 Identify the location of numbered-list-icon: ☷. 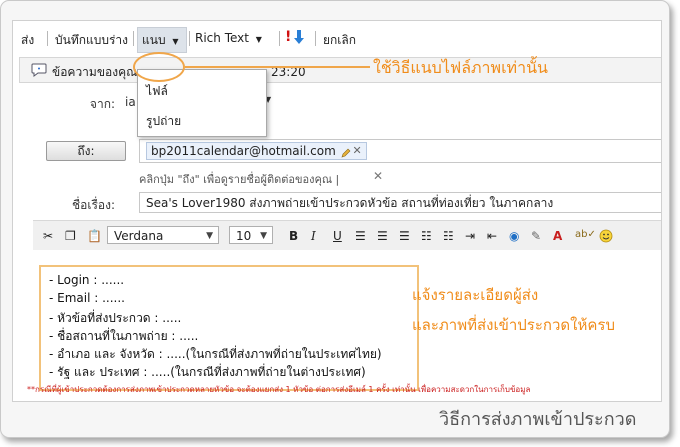
(448, 236).